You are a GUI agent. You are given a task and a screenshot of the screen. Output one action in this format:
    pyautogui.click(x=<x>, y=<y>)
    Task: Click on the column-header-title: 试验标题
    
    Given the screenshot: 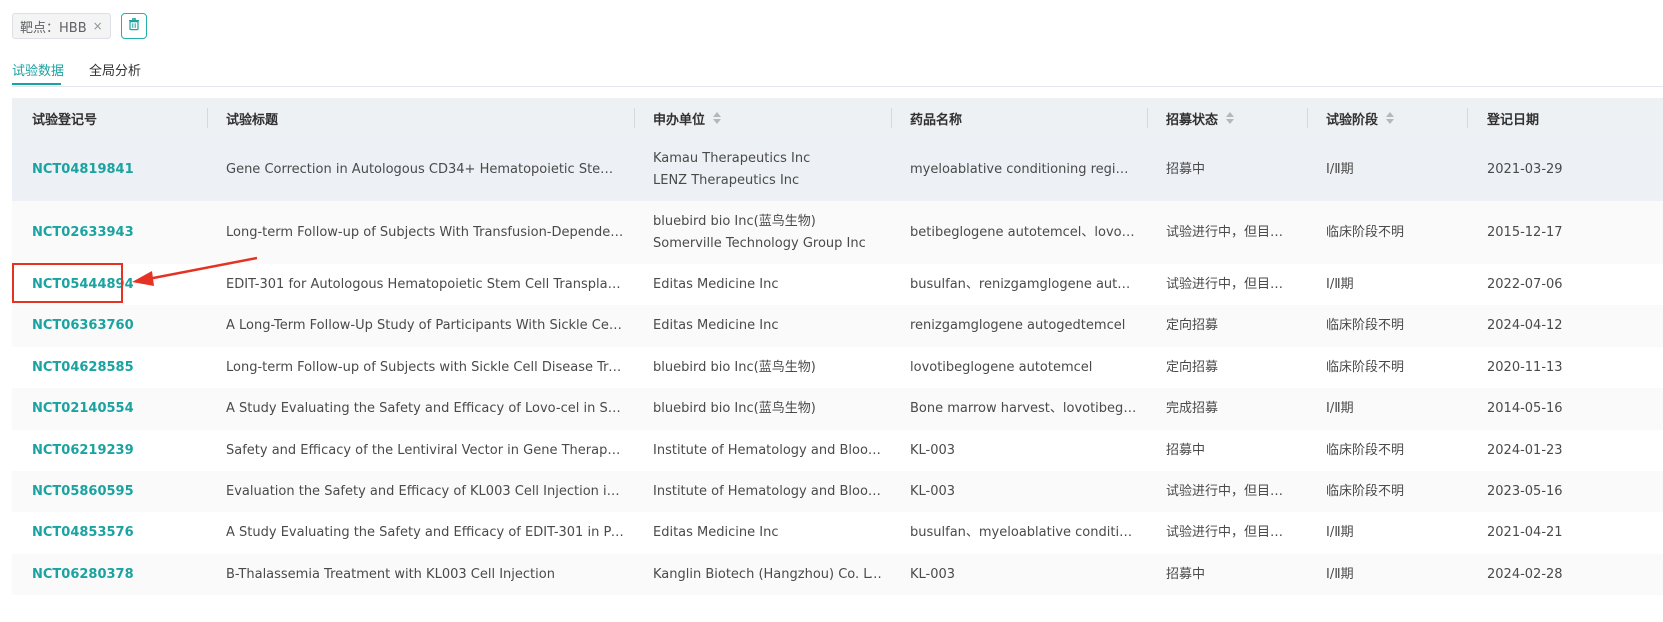 What is the action you would take?
    pyautogui.click(x=252, y=120)
    